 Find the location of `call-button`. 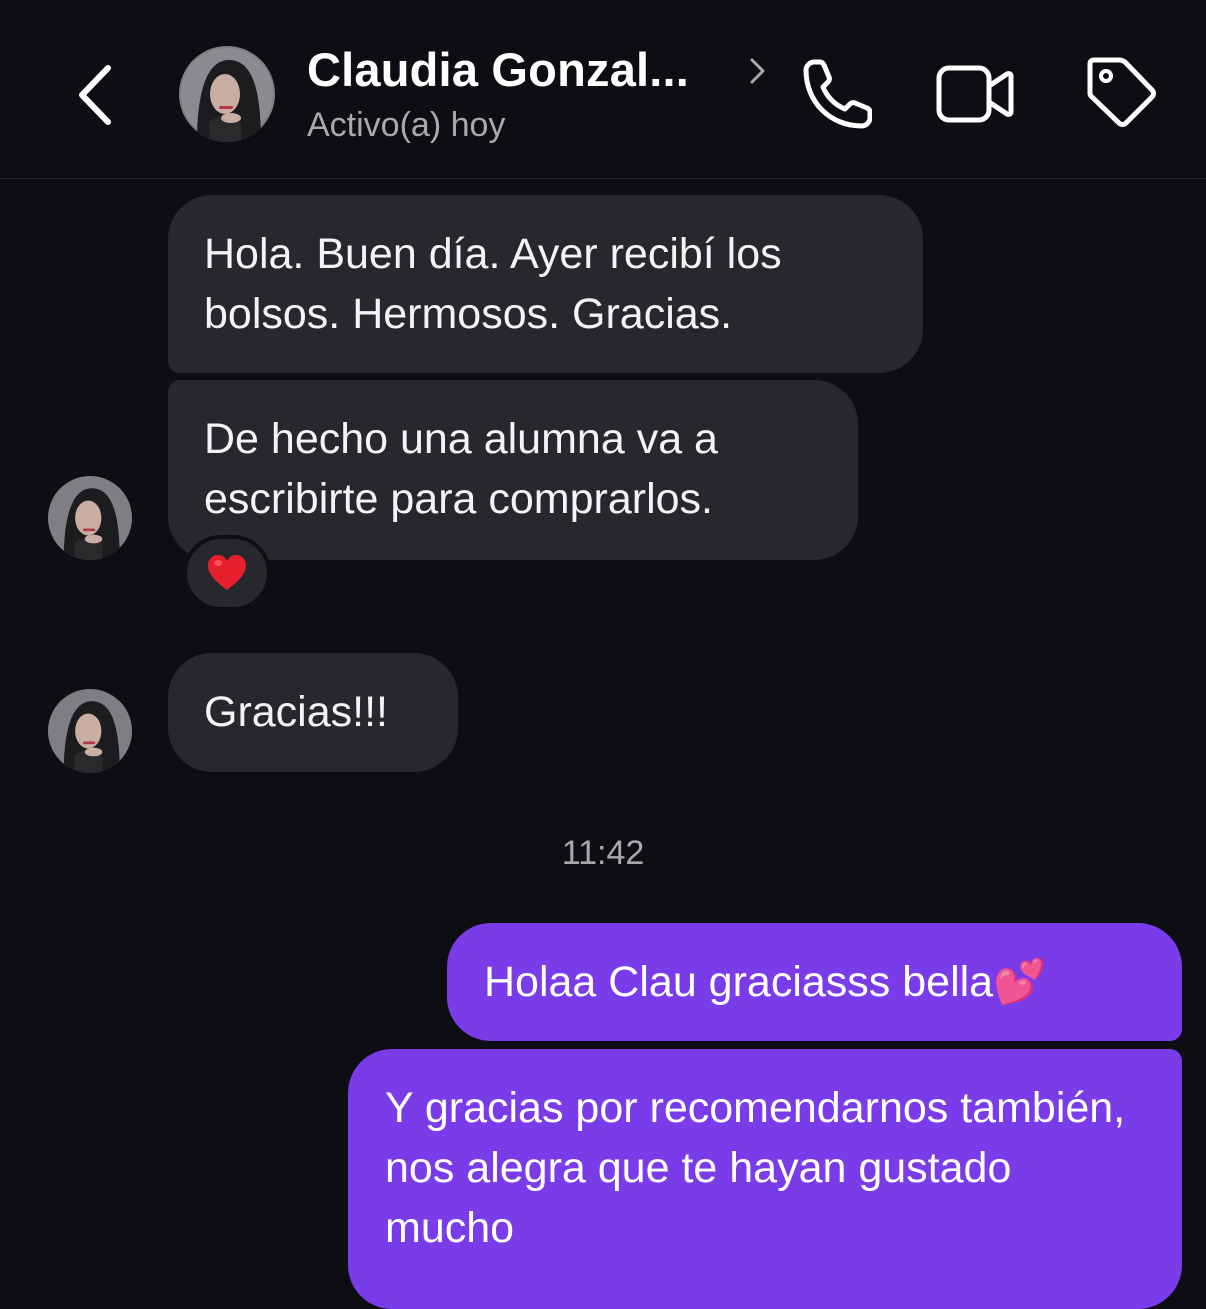

call-button is located at coordinates (832, 94).